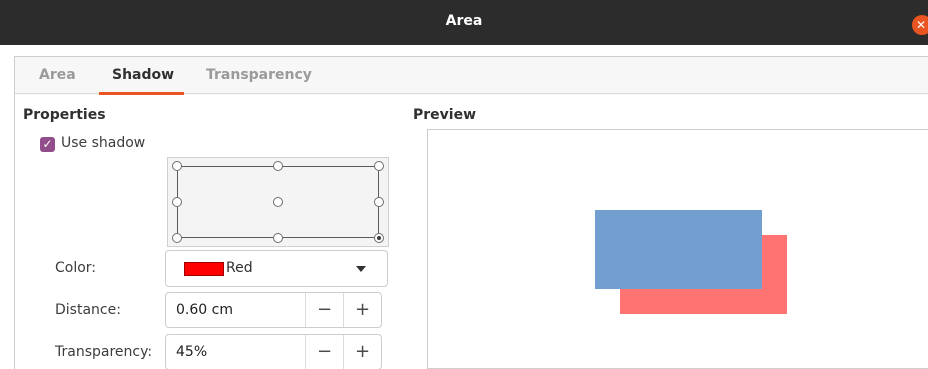  I want to click on tab-transparency: Transparency, so click(259, 75).